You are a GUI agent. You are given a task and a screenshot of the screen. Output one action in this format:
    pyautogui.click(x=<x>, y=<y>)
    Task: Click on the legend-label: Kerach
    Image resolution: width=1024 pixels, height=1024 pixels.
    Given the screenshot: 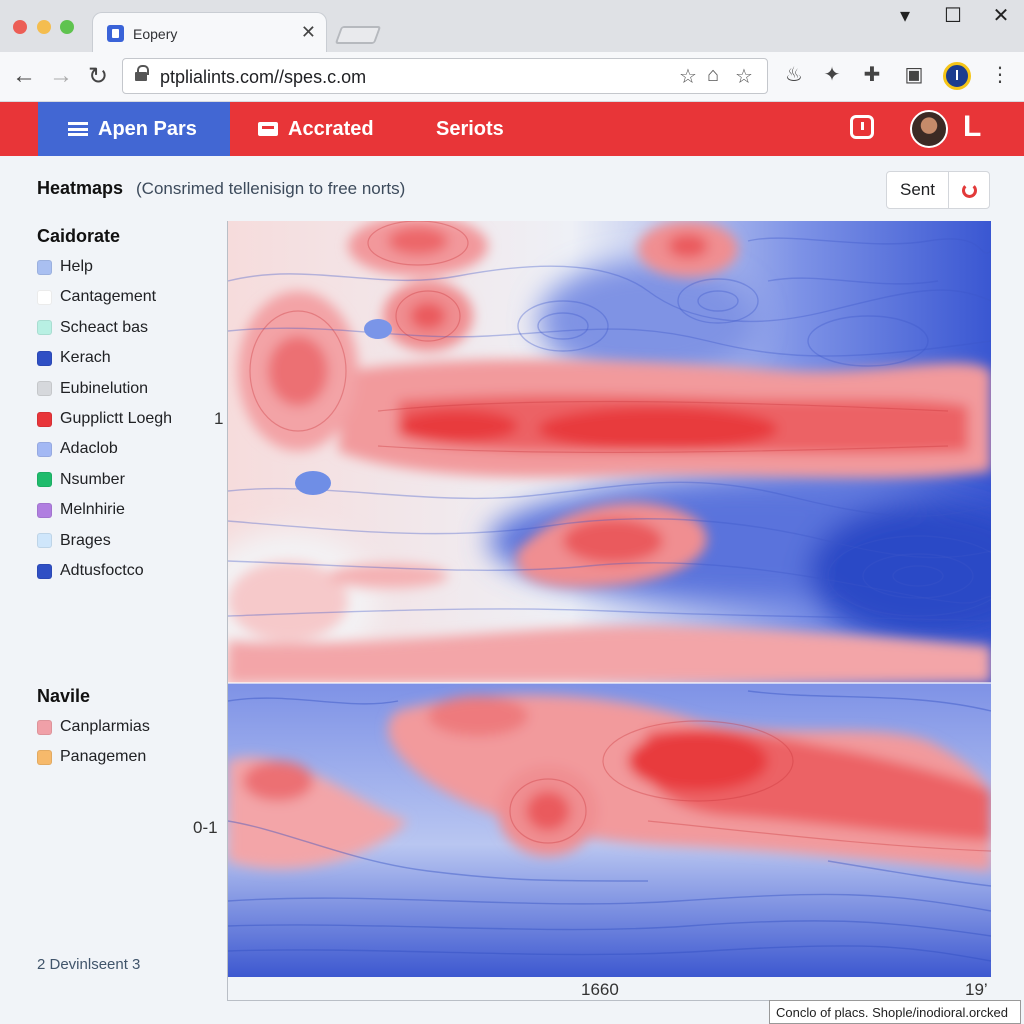 What is the action you would take?
    pyautogui.click(x=85, y=358)
    